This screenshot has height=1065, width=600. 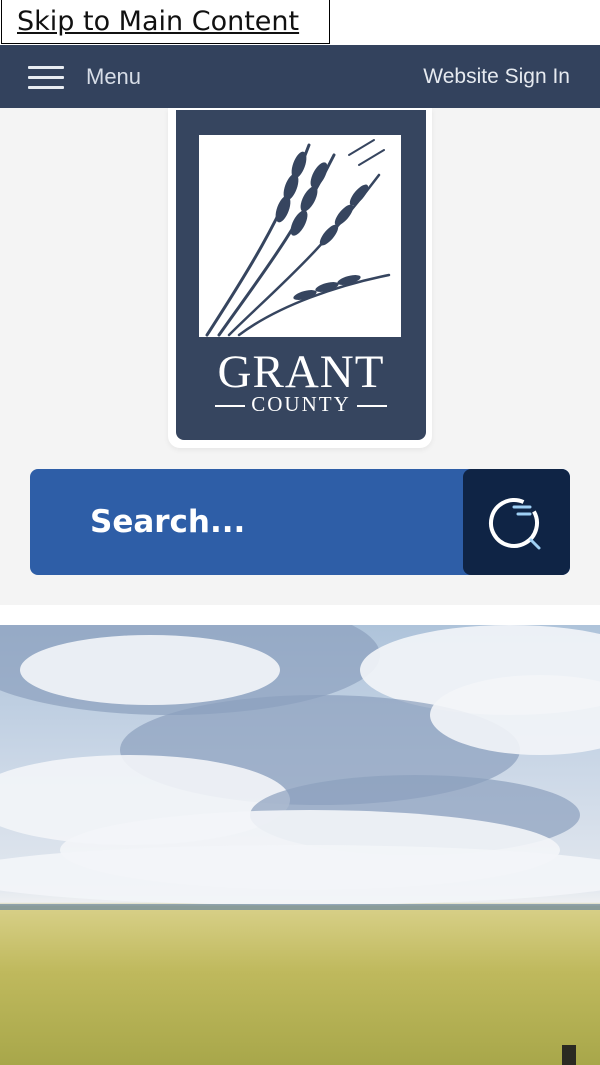 I want to click on search-icon, so click(x=516, y=523).